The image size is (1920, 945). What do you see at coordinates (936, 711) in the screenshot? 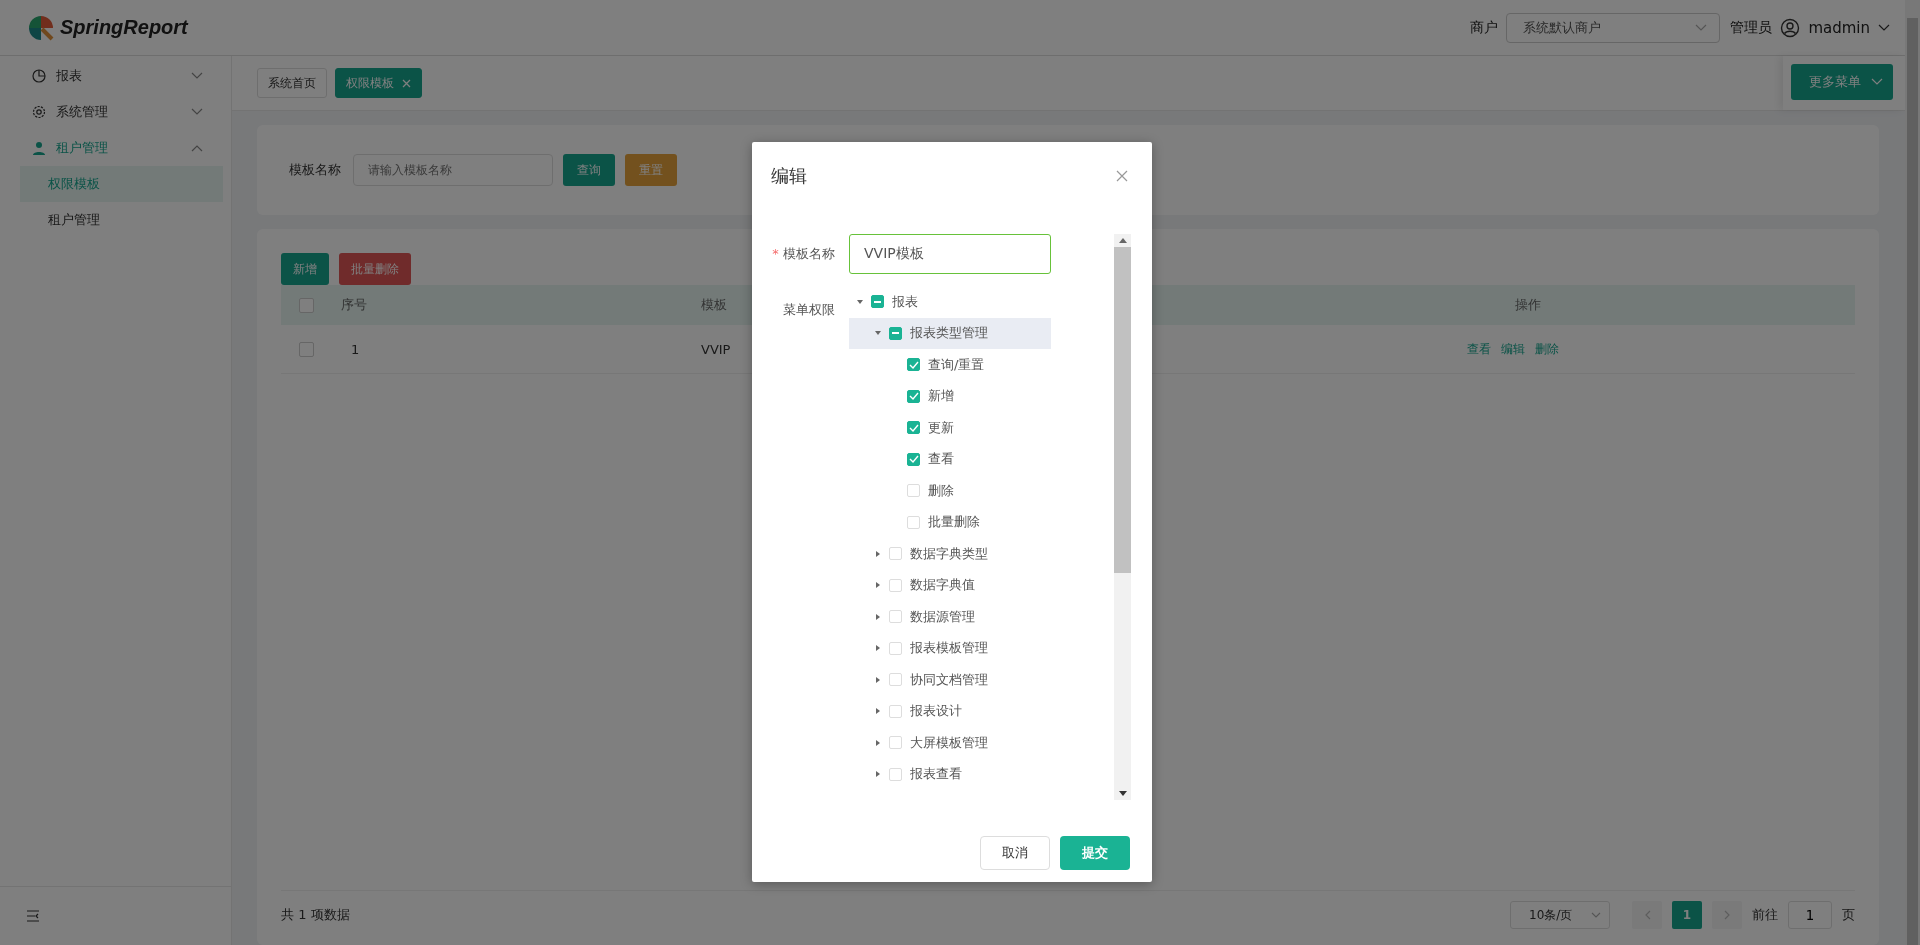
I see `tree-item-label: 报表设计` at bounding box center [936, 711].